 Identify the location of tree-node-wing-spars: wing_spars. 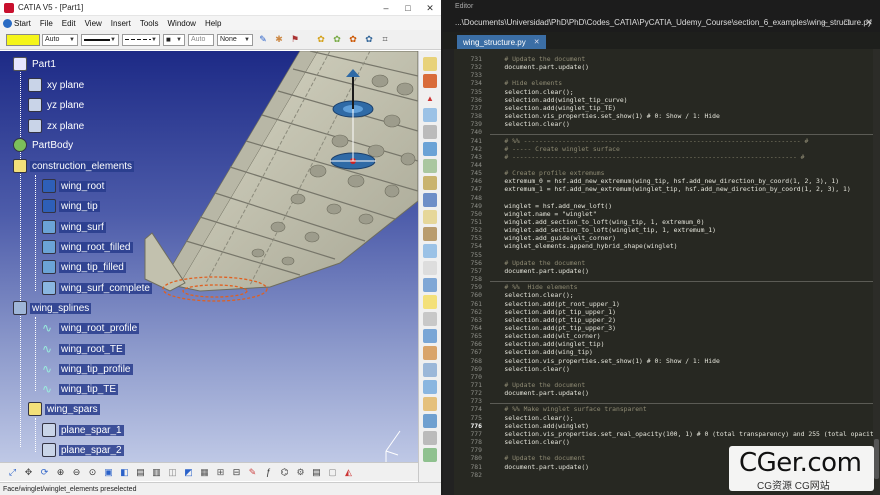
(64, 409).